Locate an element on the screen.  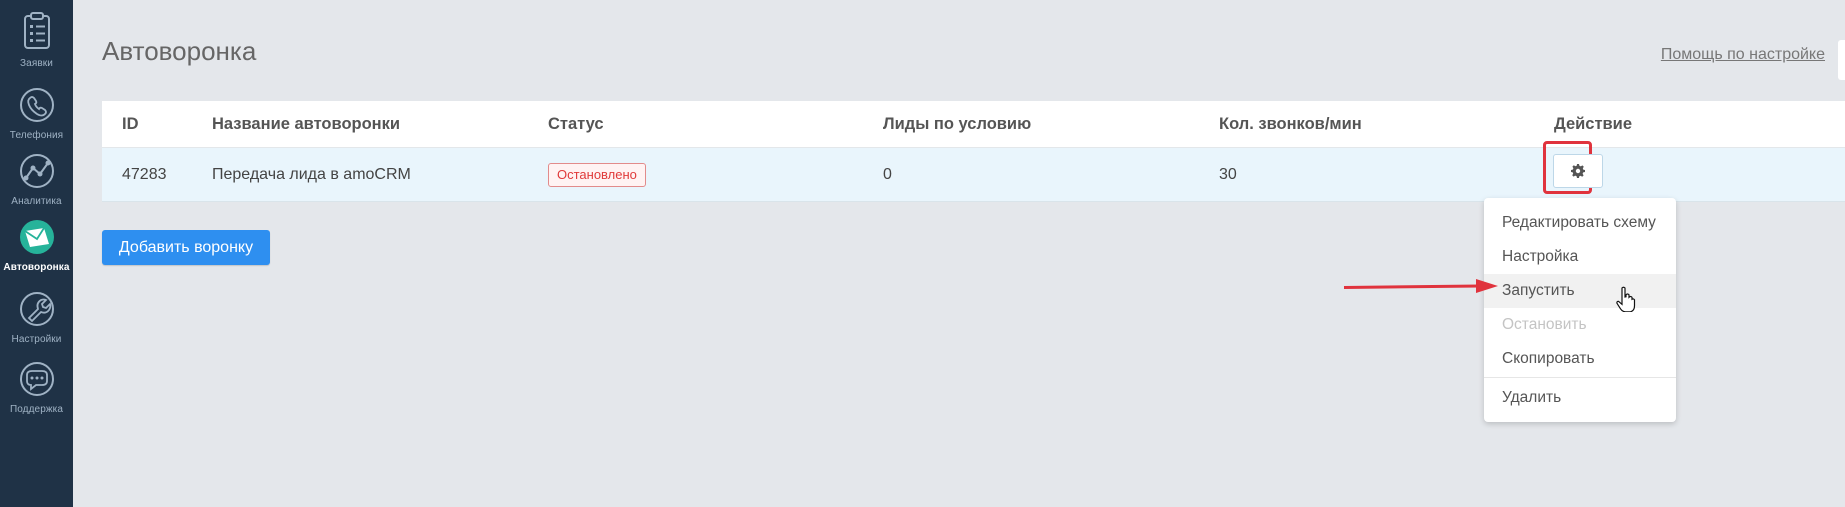
sidebar-item-support: Поддержка is located at coordinates (36, 388).